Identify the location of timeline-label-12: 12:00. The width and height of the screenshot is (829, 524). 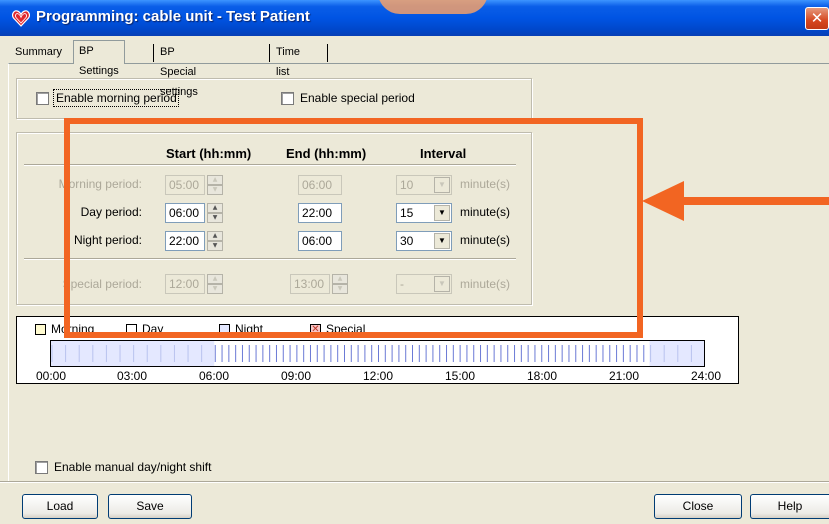
(378, 376).